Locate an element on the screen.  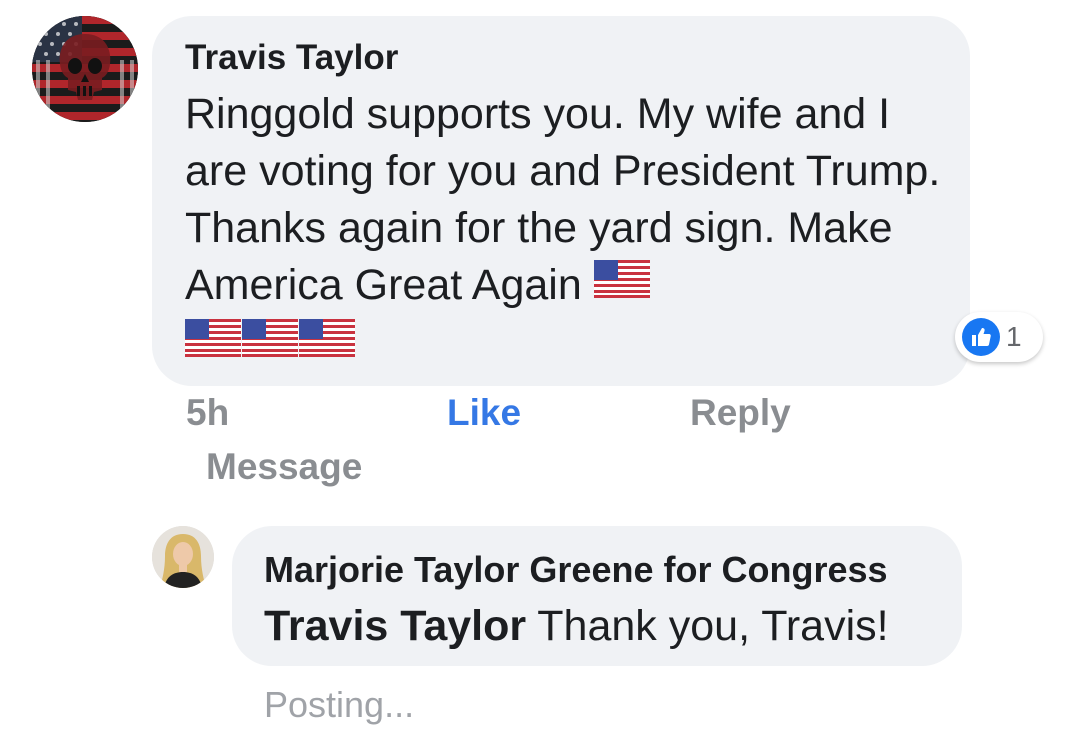
reply-text: Thank you, Travis! is located at coordinates (707, 626).